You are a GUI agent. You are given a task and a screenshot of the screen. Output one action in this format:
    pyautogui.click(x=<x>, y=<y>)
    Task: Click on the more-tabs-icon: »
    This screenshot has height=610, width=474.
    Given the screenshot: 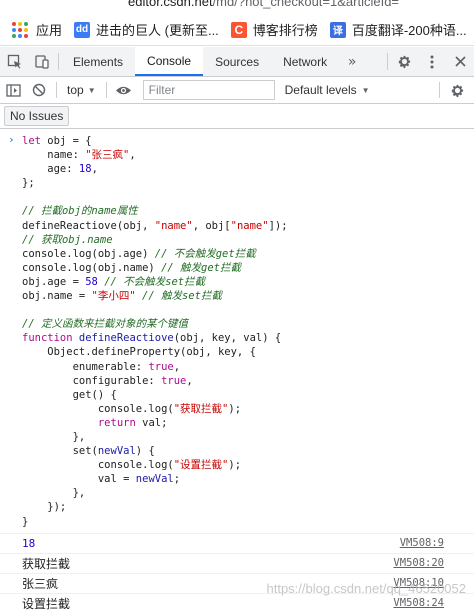 What is the action you would take?
    pyautogui.click(x=352, y=61)
    